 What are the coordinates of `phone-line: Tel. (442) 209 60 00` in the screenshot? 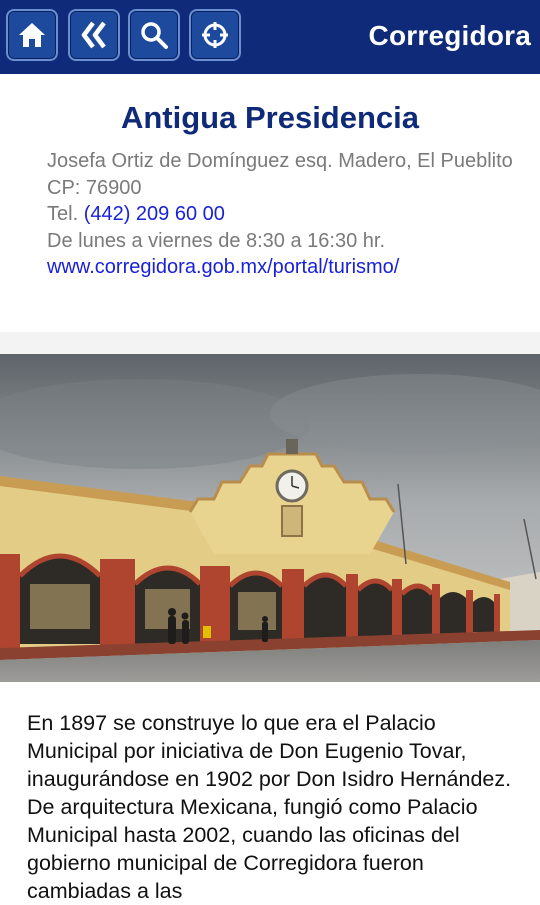 It's located at (287, 214).